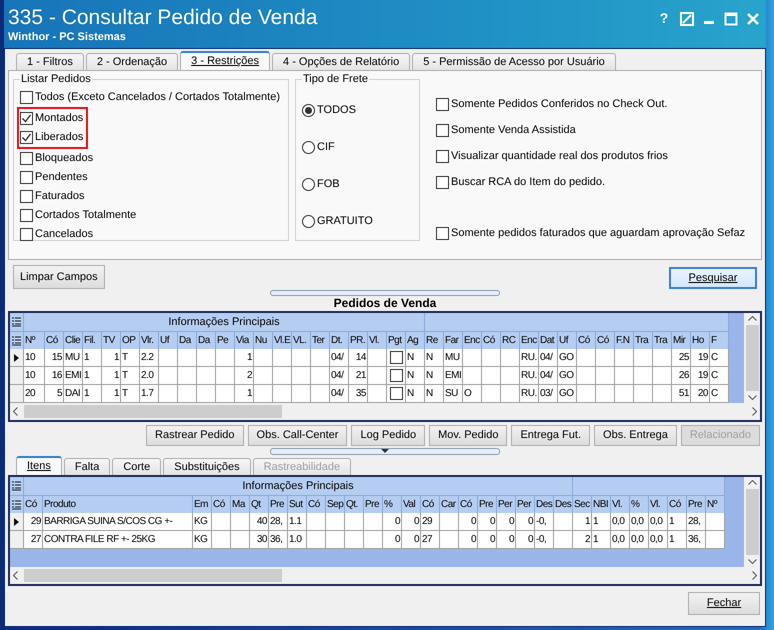 This screenshot has width=774, height=630. What do you see at coordinates (202, 504) in the screenshot?
I see `column-header: Em` at bounding box center [202, 504].